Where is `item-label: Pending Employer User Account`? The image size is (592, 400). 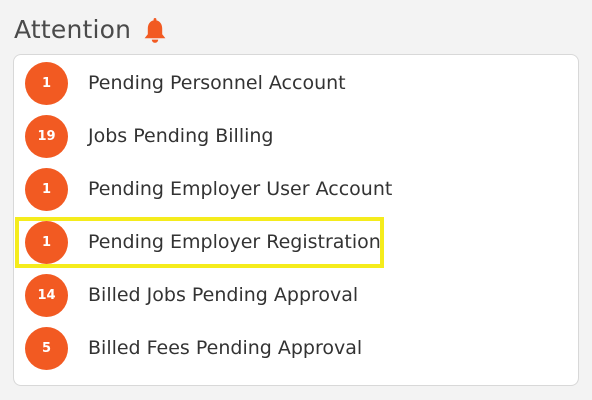 item-label: Pending Employer User Account is located at coordinates (240, 189).